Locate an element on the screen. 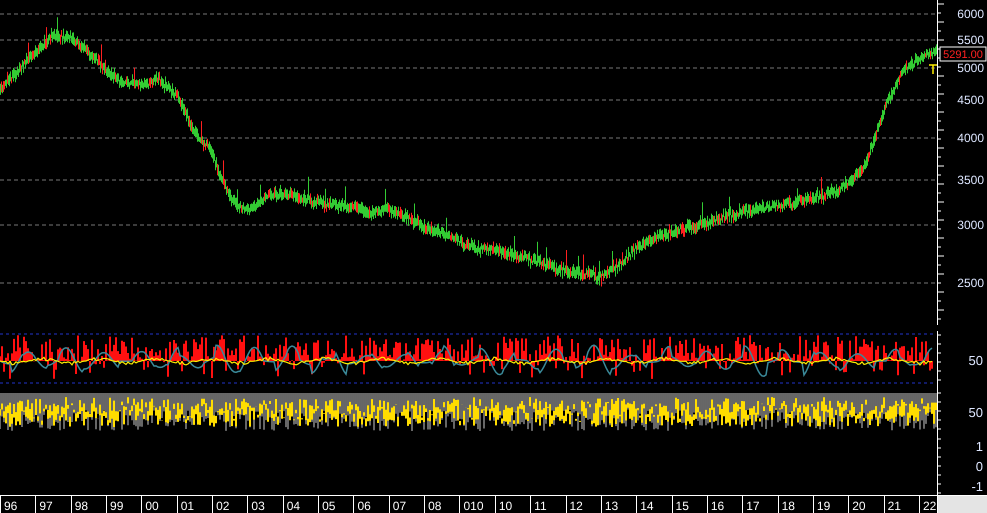 Image resolution: width=987 pixels, height=513 pixels. year-label: 17 is located at coordinates (760, 504).